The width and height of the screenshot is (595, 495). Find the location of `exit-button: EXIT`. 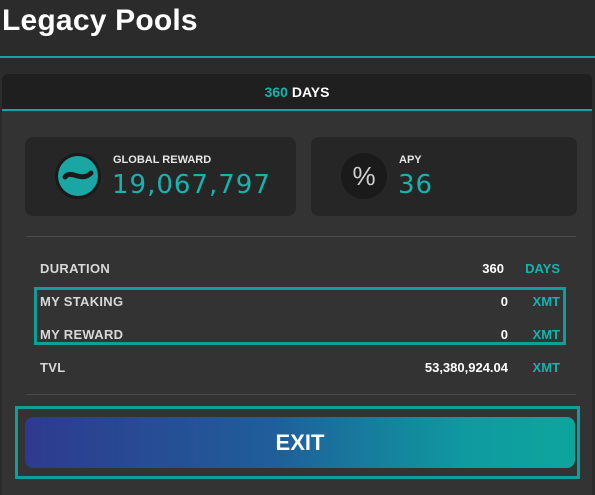

exit-button: EXIT is located at coordinates (300, 442).